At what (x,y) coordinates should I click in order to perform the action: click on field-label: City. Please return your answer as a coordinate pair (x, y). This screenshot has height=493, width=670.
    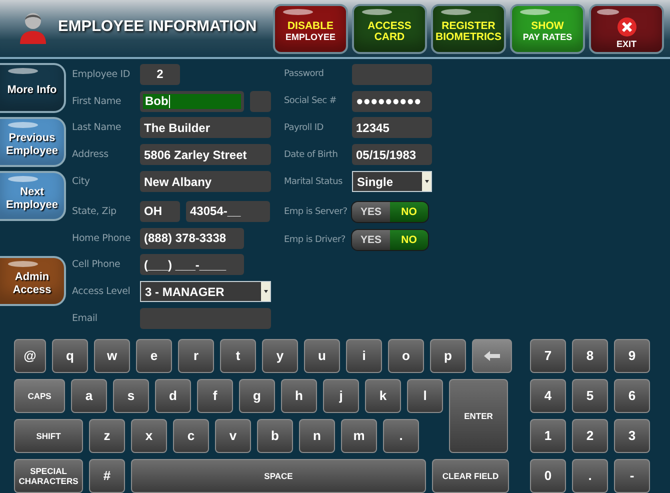
    Looking at the image, I should click on (81, 182).